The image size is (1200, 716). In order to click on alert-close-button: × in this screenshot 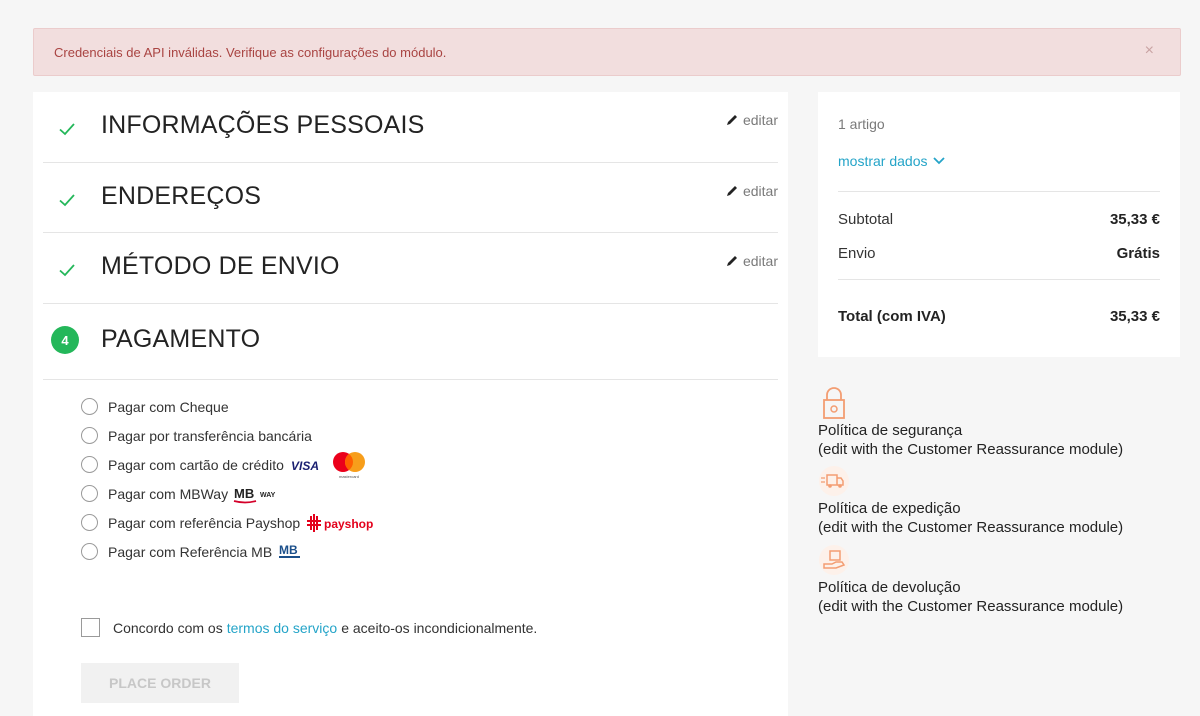, I will do `click(1149, 51)`.